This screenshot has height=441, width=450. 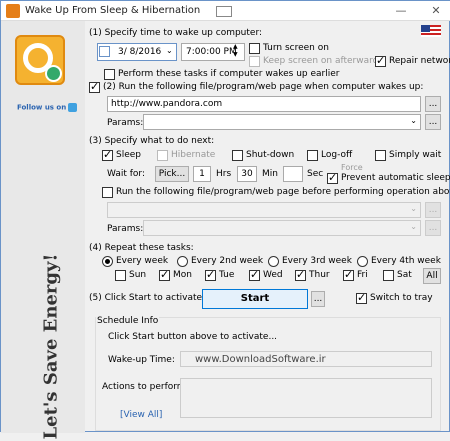 I want to click on params-before-field: ⌄, so click(x=282, y=228).